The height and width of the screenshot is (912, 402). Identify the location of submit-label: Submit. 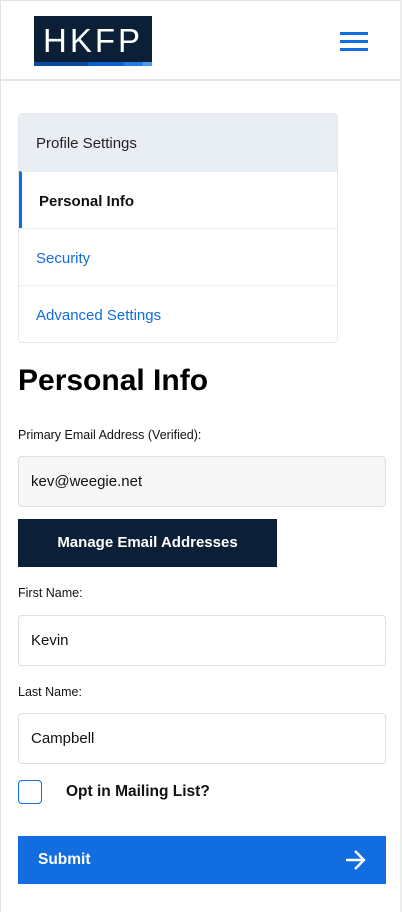
(64, 859).